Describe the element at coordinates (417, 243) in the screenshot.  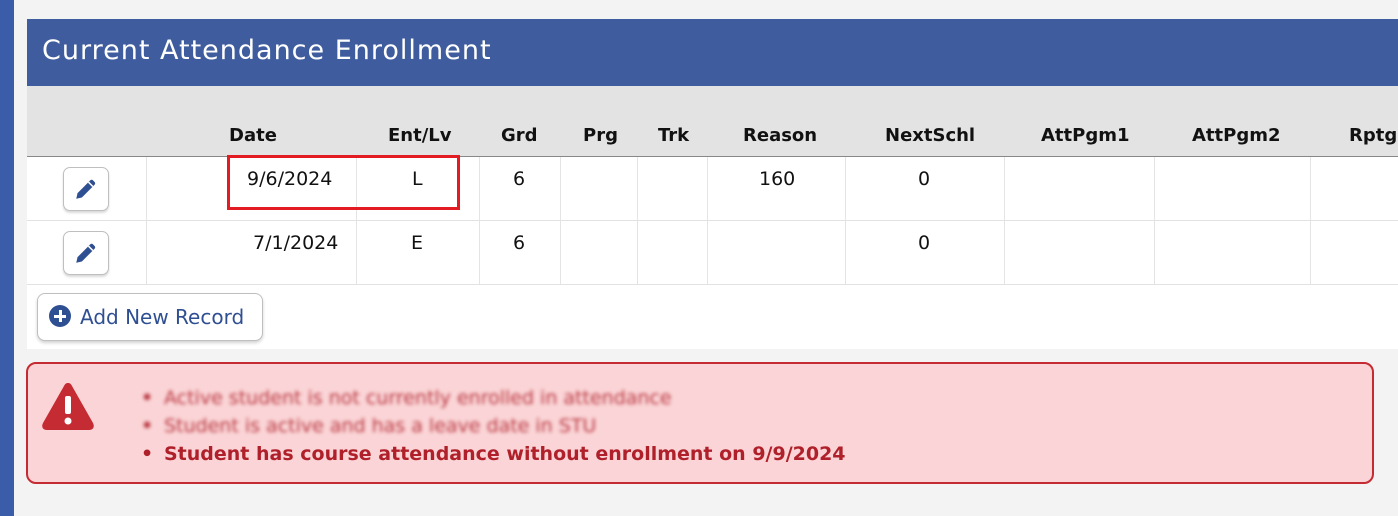
I see `cell-ent-lv: E` at that location.